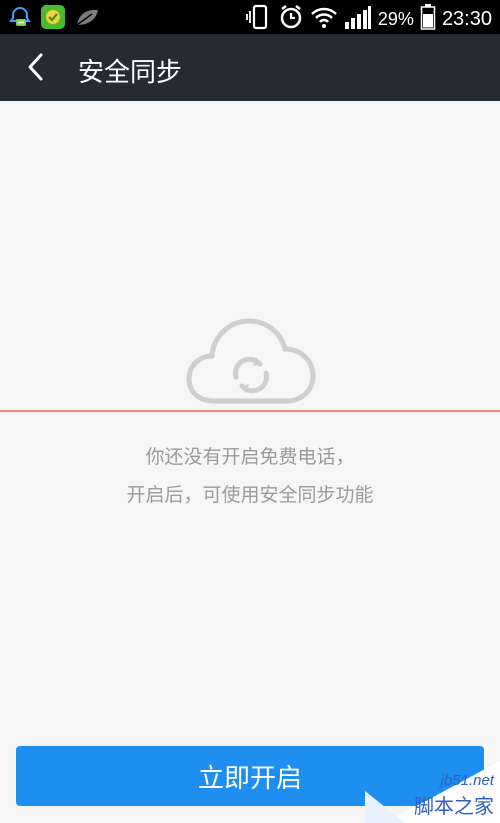 The width and height of the screenshot is (500, 823). Describe the element at coordinates (466, 18) in the screenshot. I see `clock: 23:30` at that location.